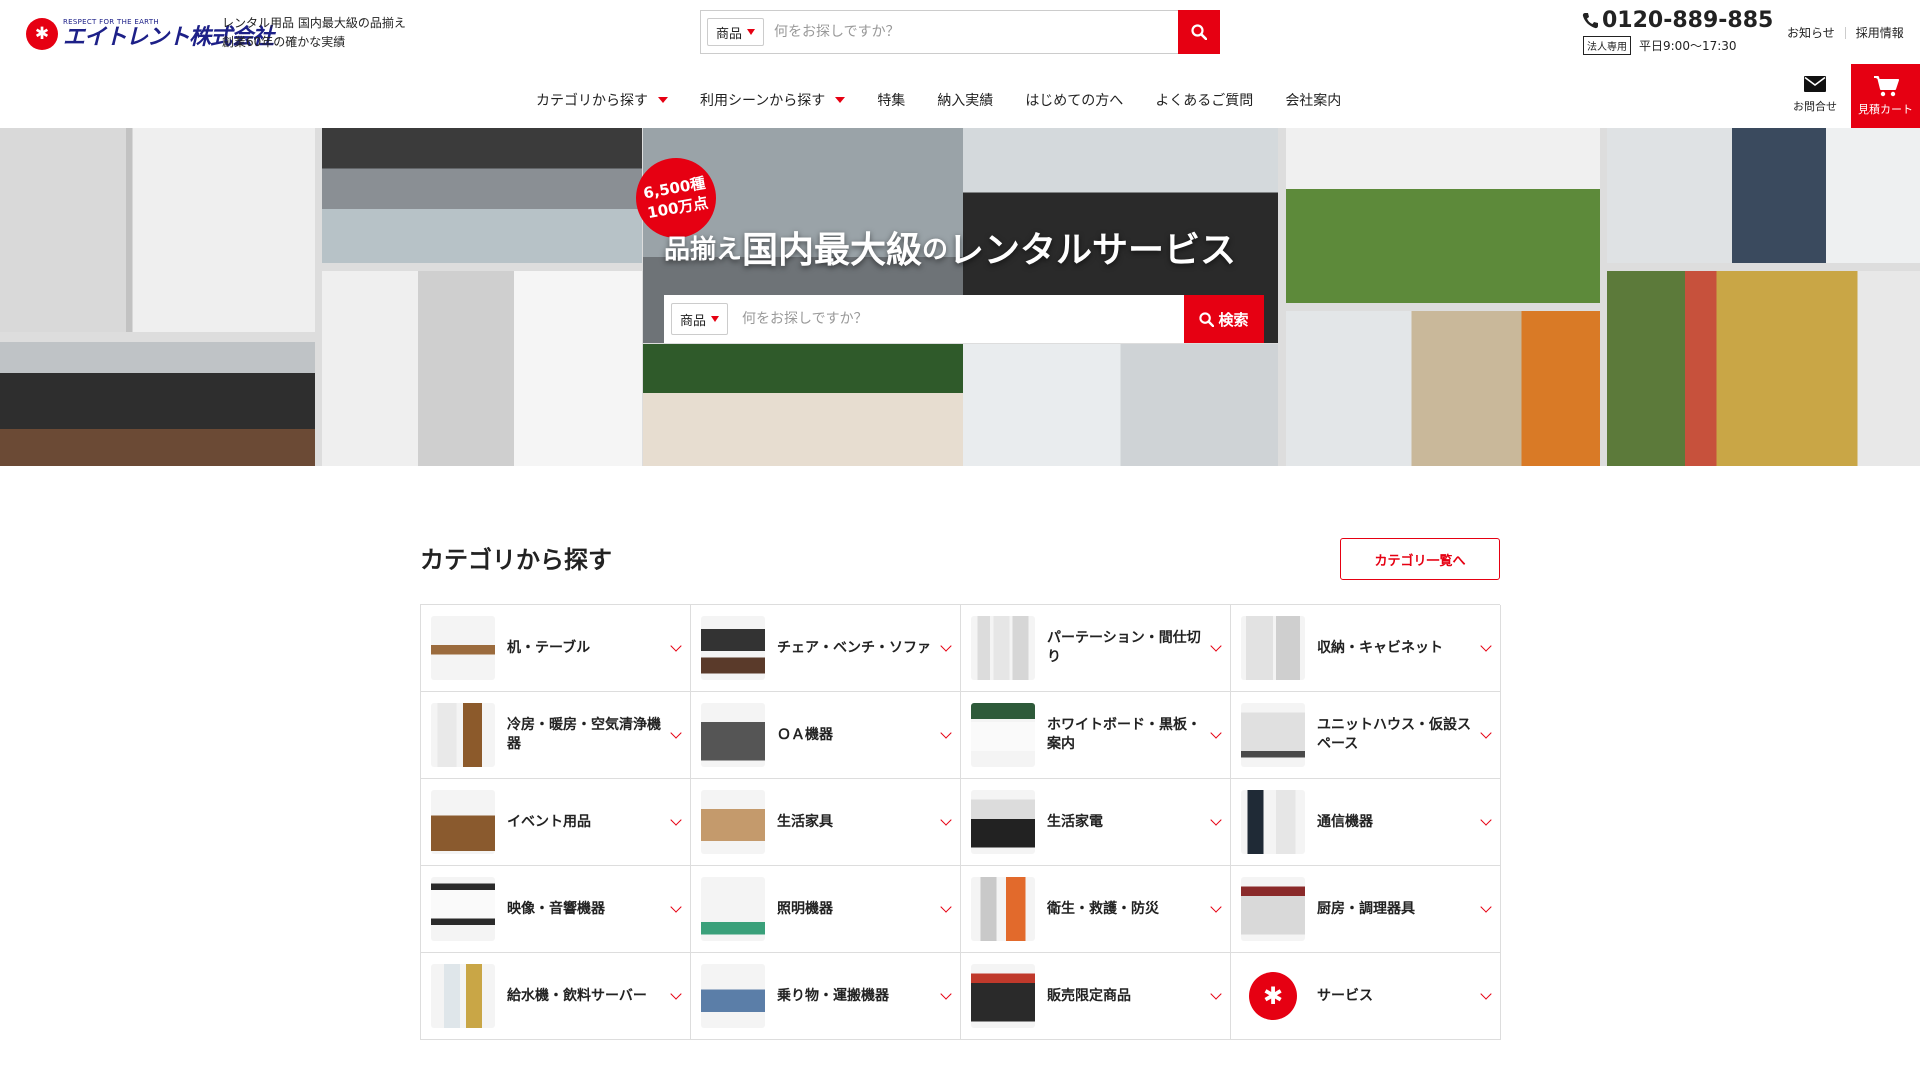 The width and height of the screenshot is (1920, 1080). I want to click on divider, so click(1845, 32).